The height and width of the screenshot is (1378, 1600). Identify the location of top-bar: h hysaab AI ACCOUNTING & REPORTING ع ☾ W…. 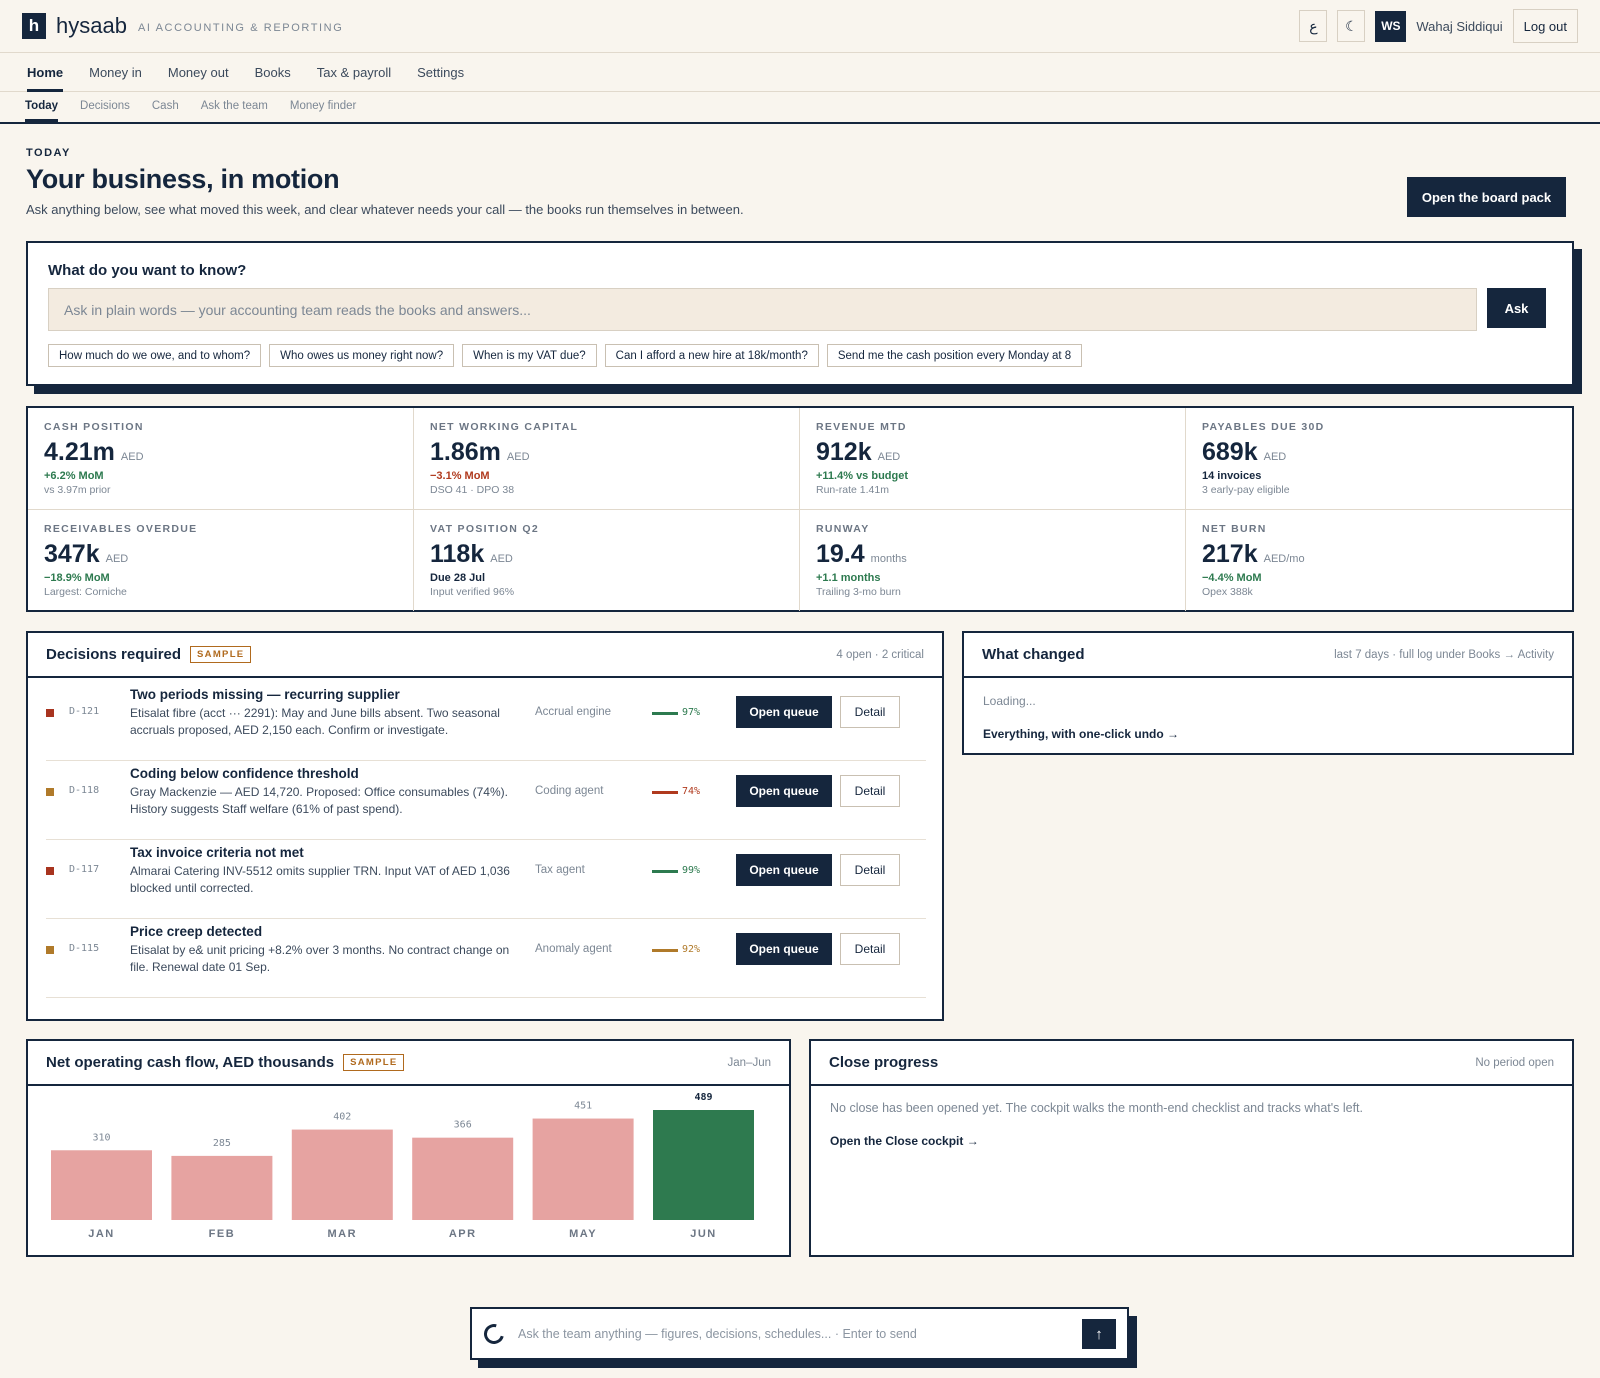
(800, 26).